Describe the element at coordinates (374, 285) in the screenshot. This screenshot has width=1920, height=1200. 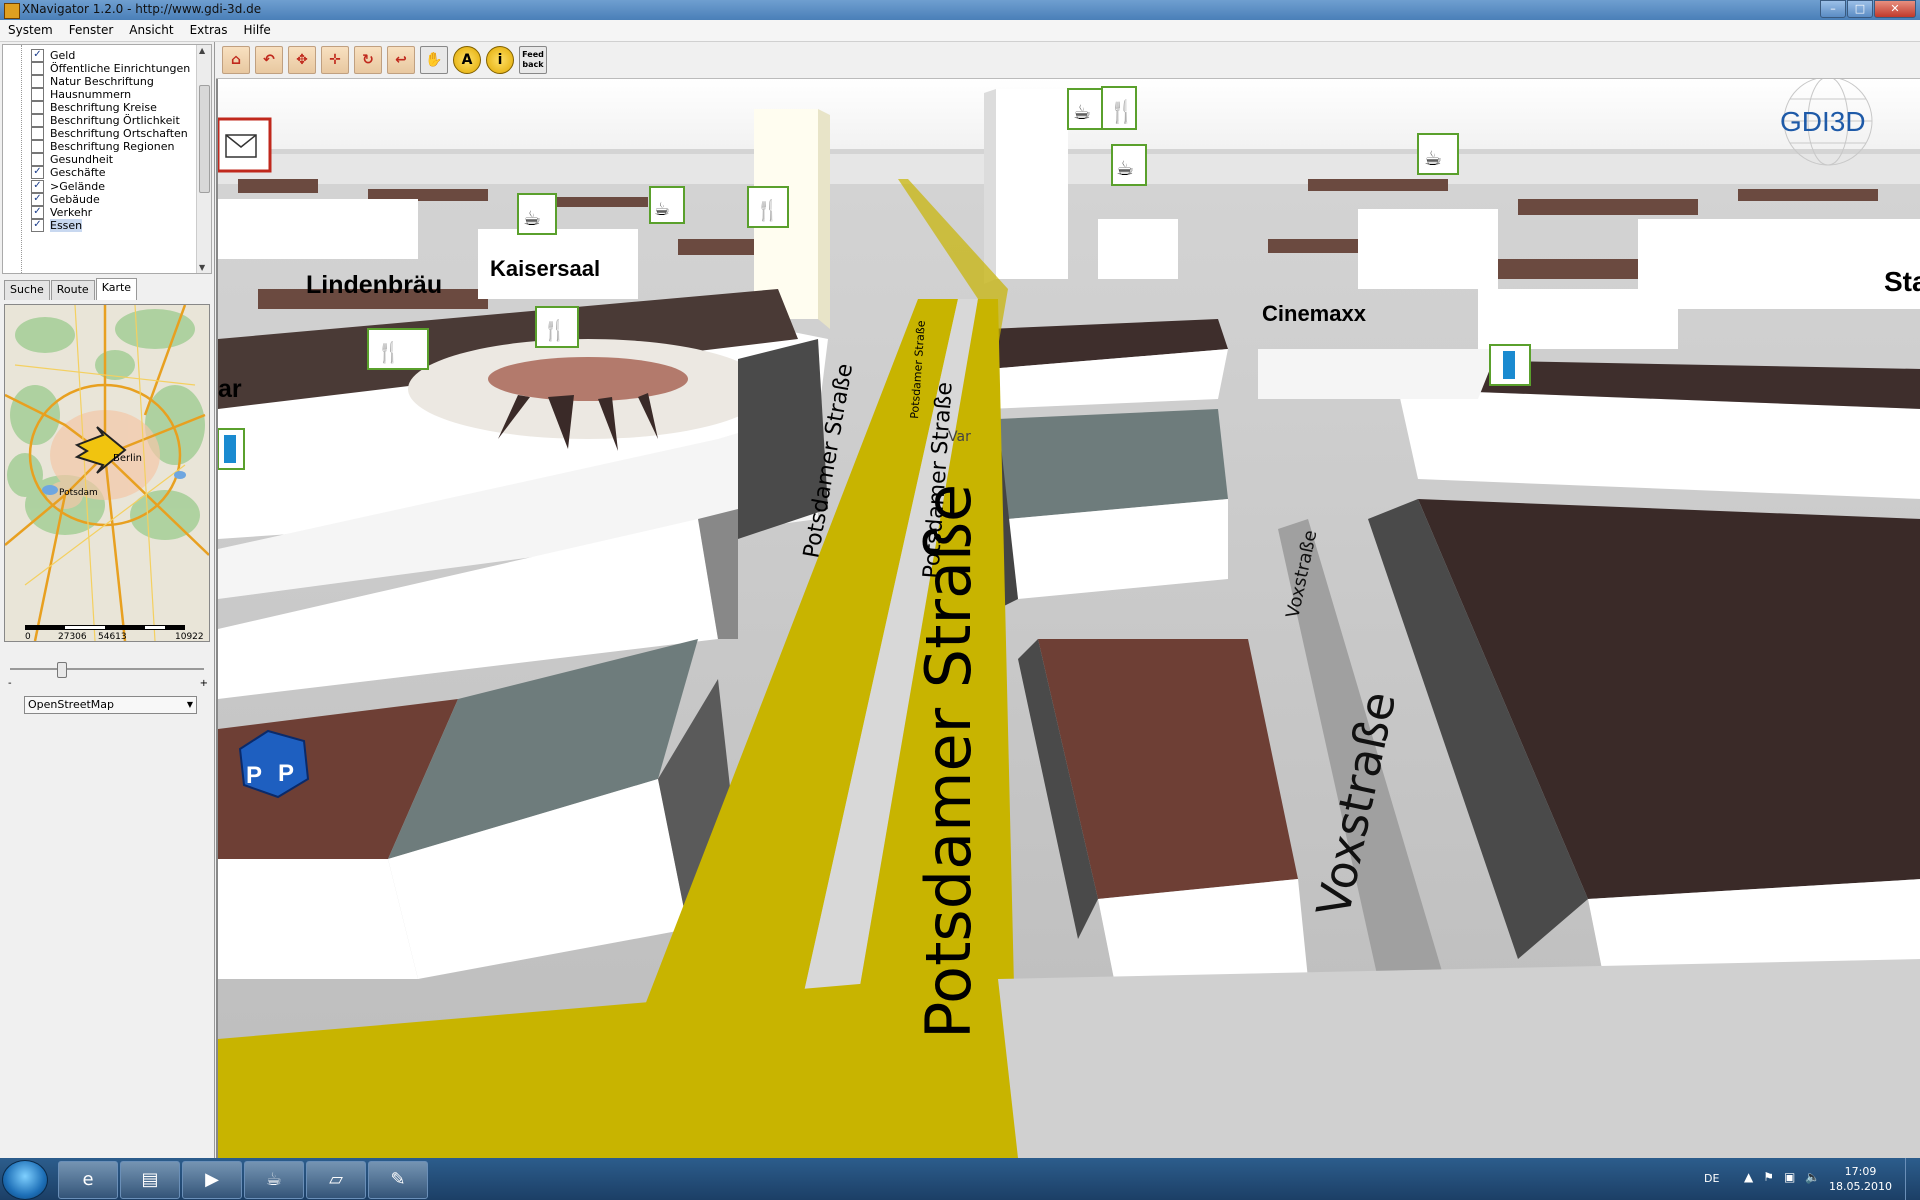
I see `poi-label-lindenbraeu: Lindenbräu` at that location.